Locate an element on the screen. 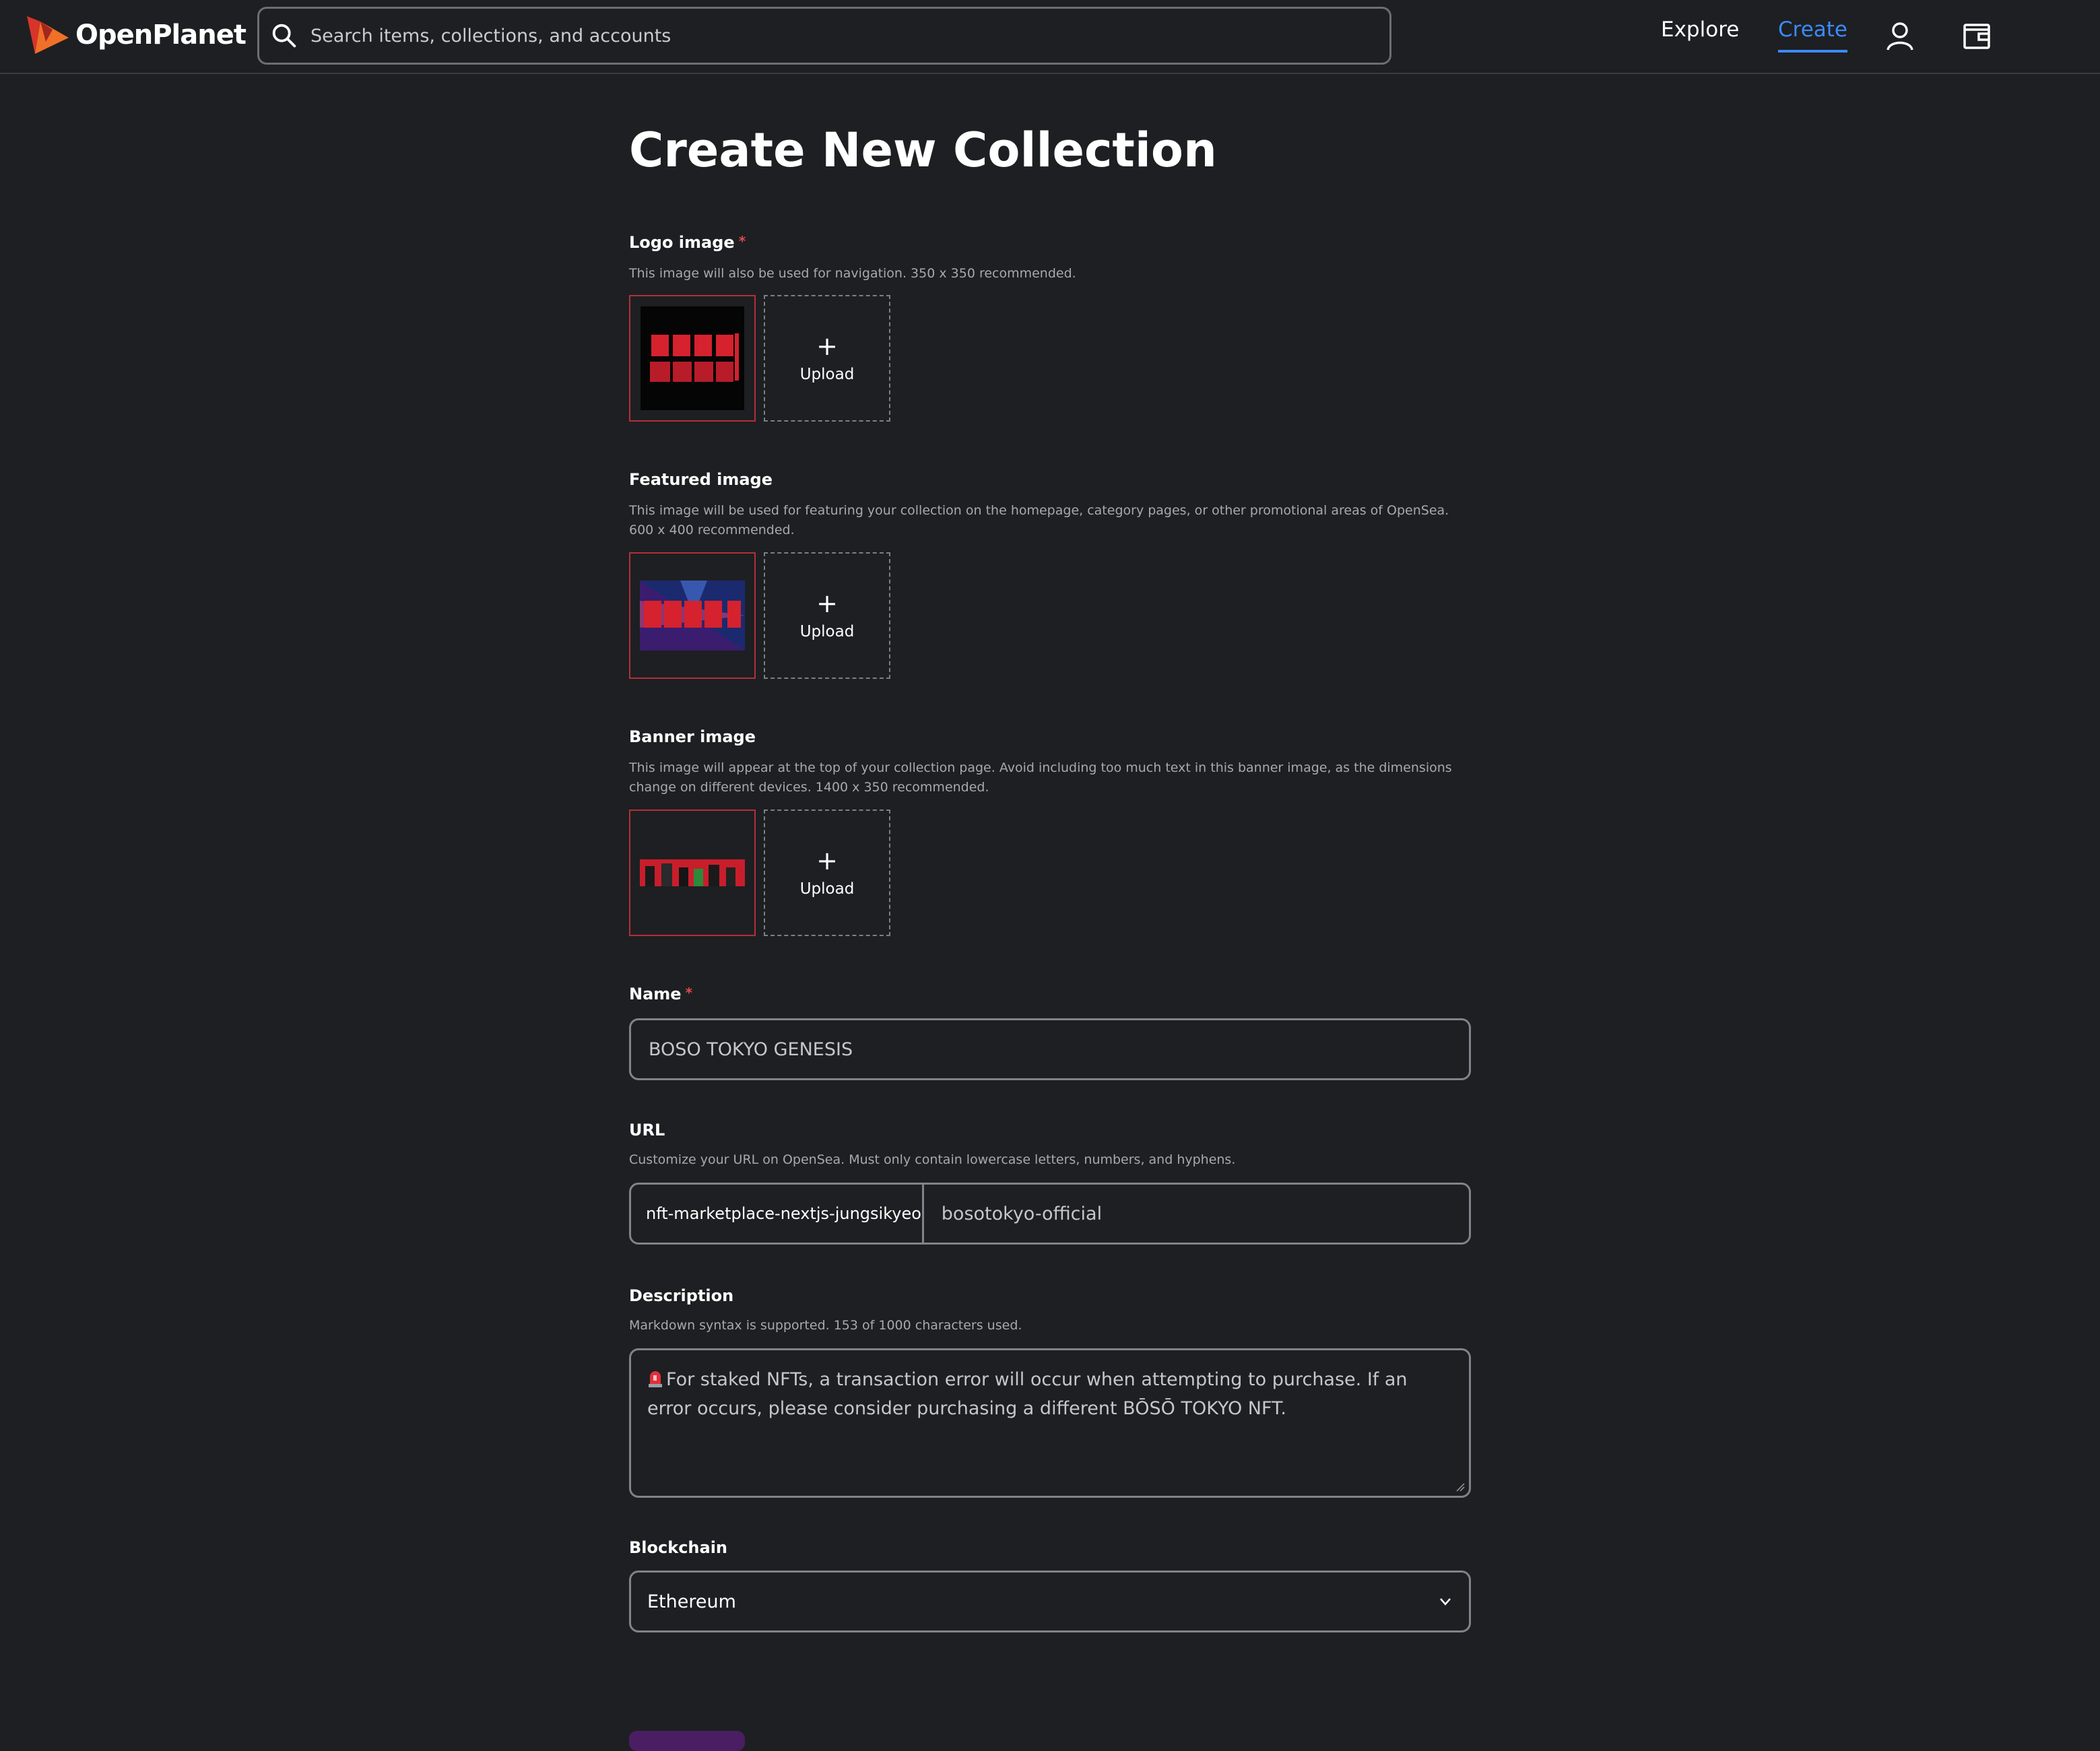 The width and height of the screenshot is (2100, 1751). featured-upload-button: + Upload is located at coordinates (827, 615).